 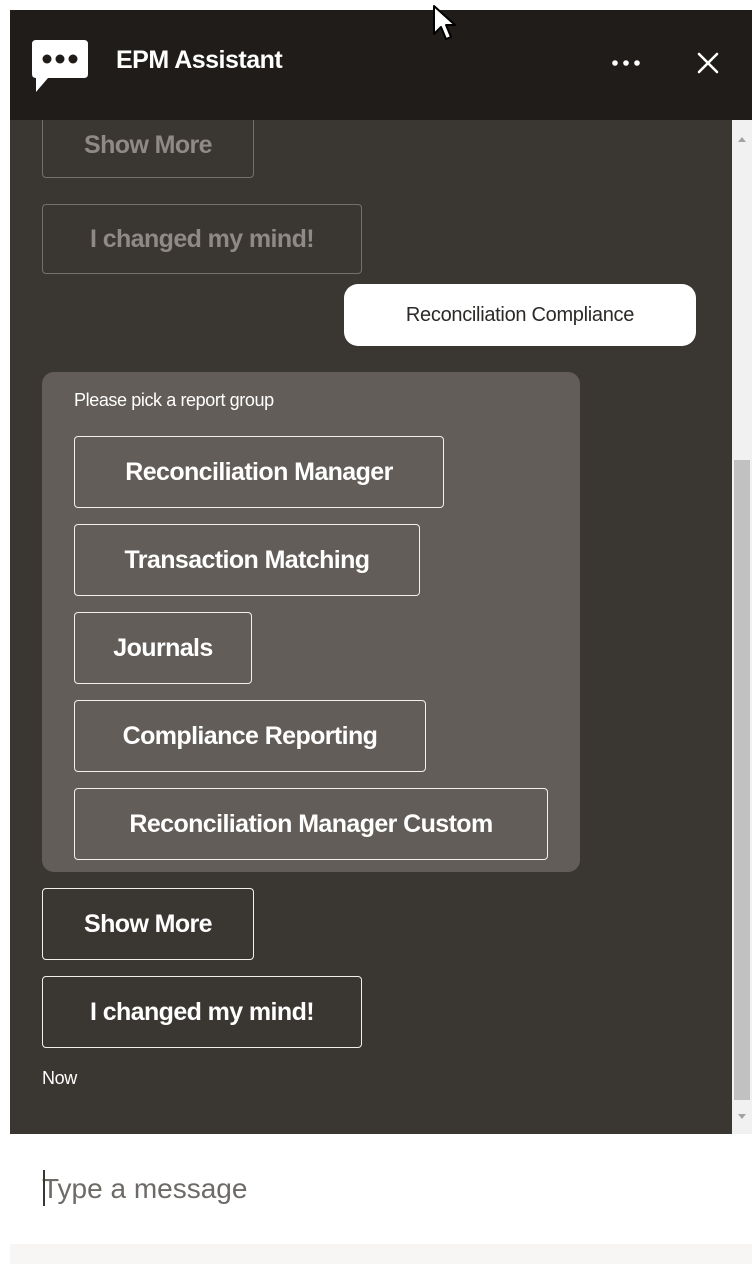 I want to click on previous-changed-mind-button: I changed my mind!, so click(x=202, y=239).